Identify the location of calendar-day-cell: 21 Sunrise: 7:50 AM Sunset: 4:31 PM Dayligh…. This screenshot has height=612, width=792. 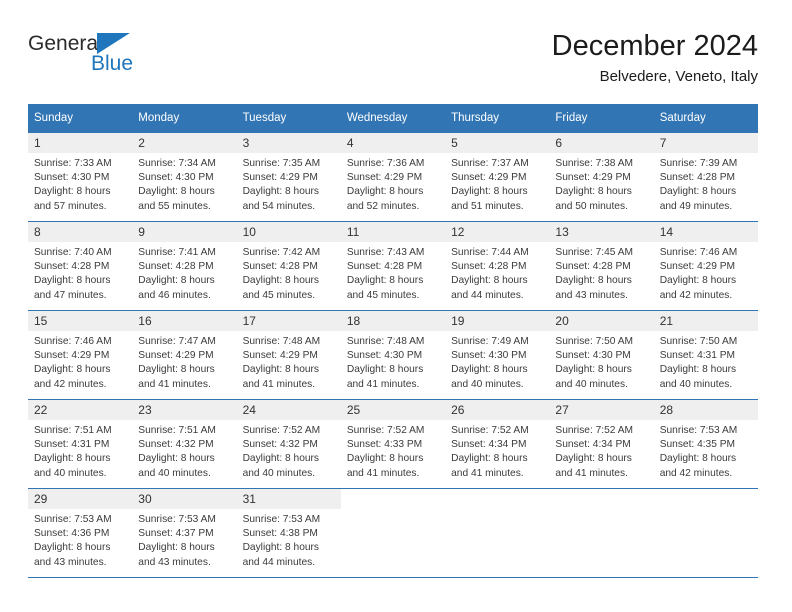
(705, 355).